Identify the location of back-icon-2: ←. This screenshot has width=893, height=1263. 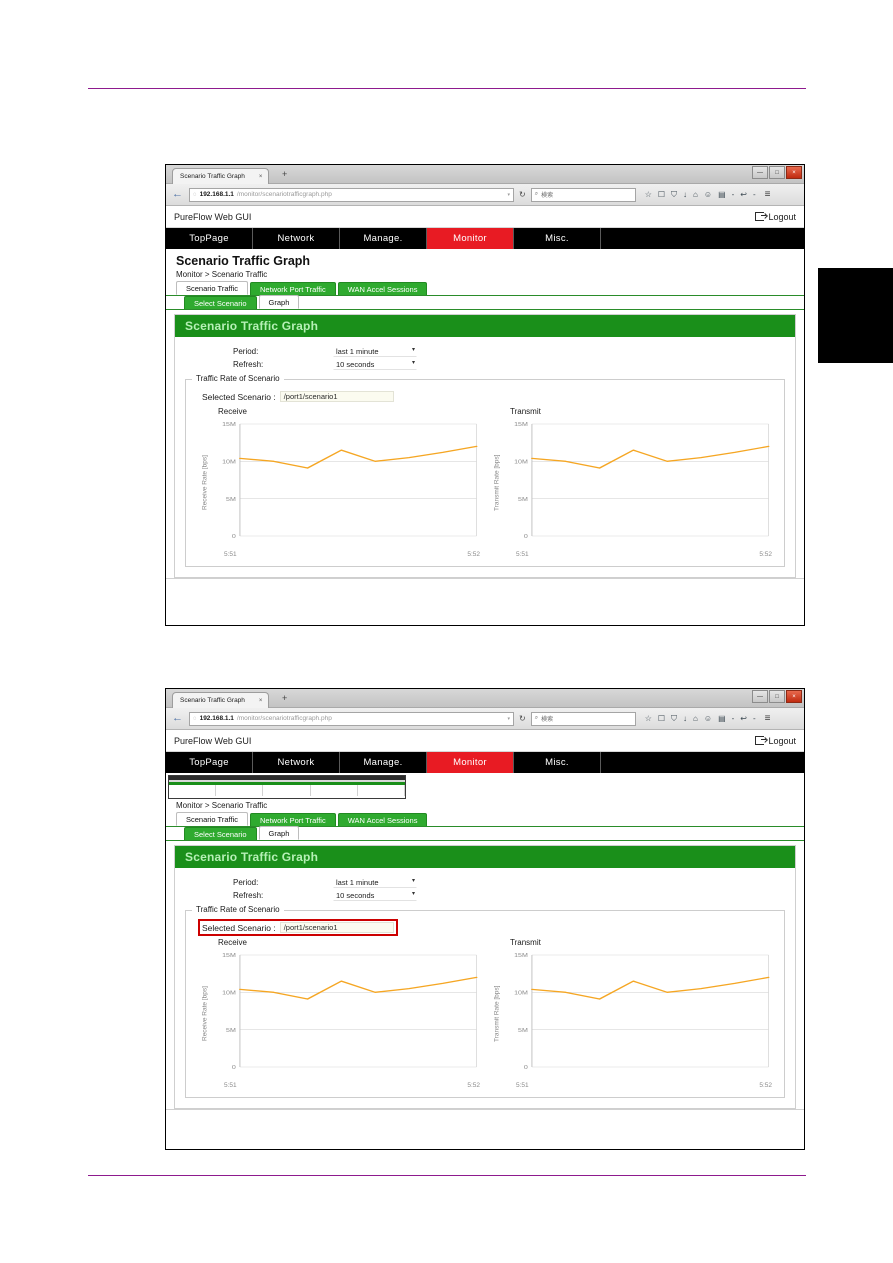
(177, 718).